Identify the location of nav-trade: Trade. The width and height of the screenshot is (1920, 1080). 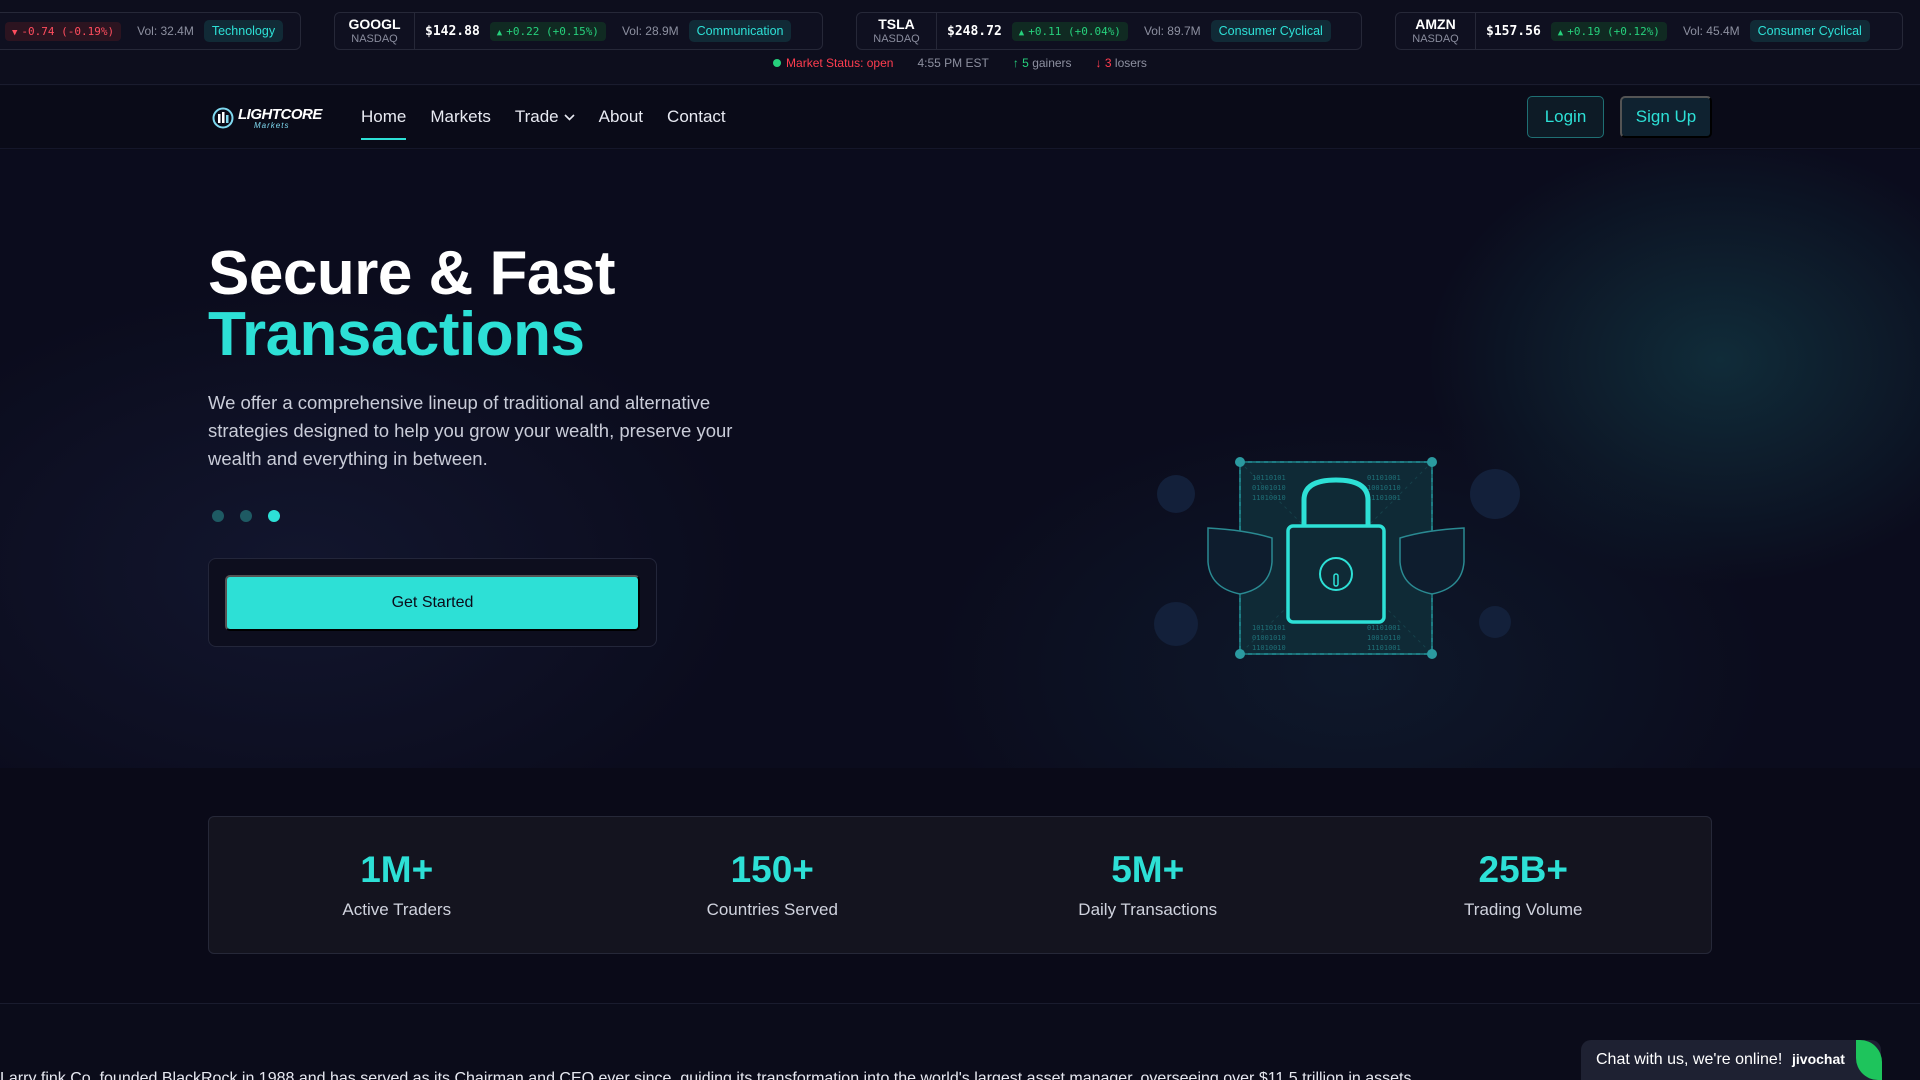
(545, 117).